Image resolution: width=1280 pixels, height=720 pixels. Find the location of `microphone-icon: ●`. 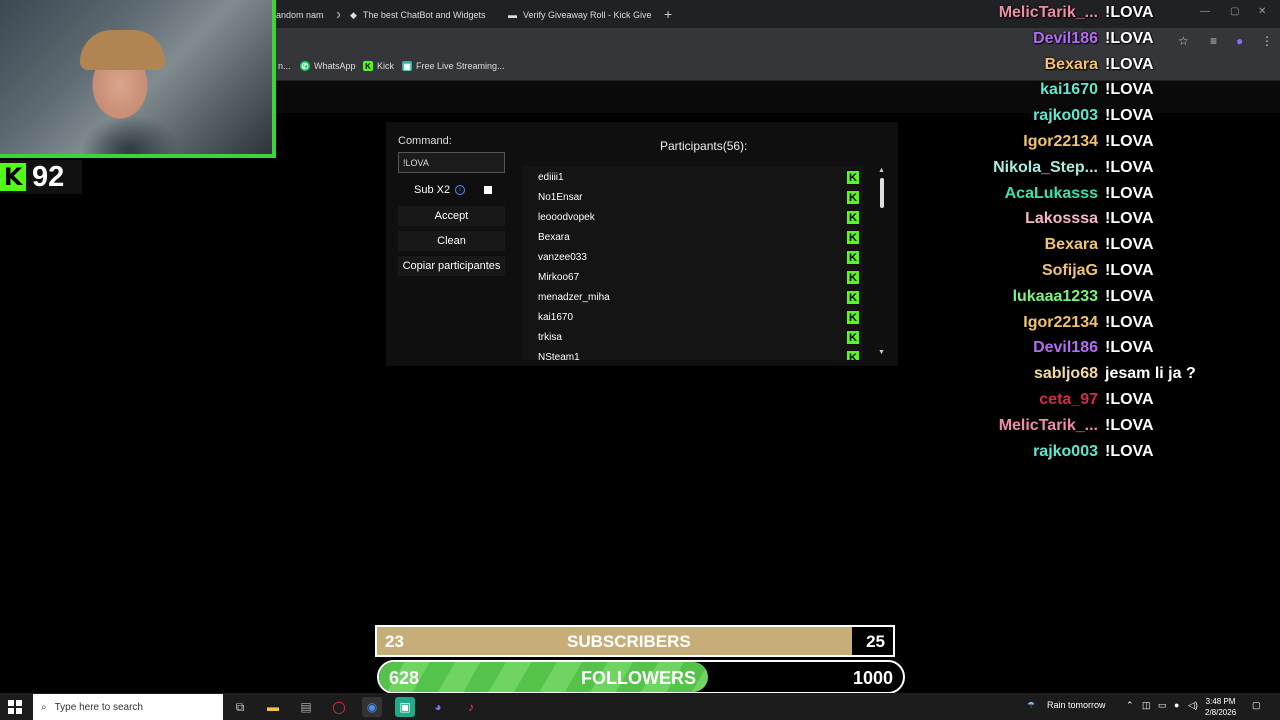

microphone-icon: ● is located at coordinates (1176, 705).